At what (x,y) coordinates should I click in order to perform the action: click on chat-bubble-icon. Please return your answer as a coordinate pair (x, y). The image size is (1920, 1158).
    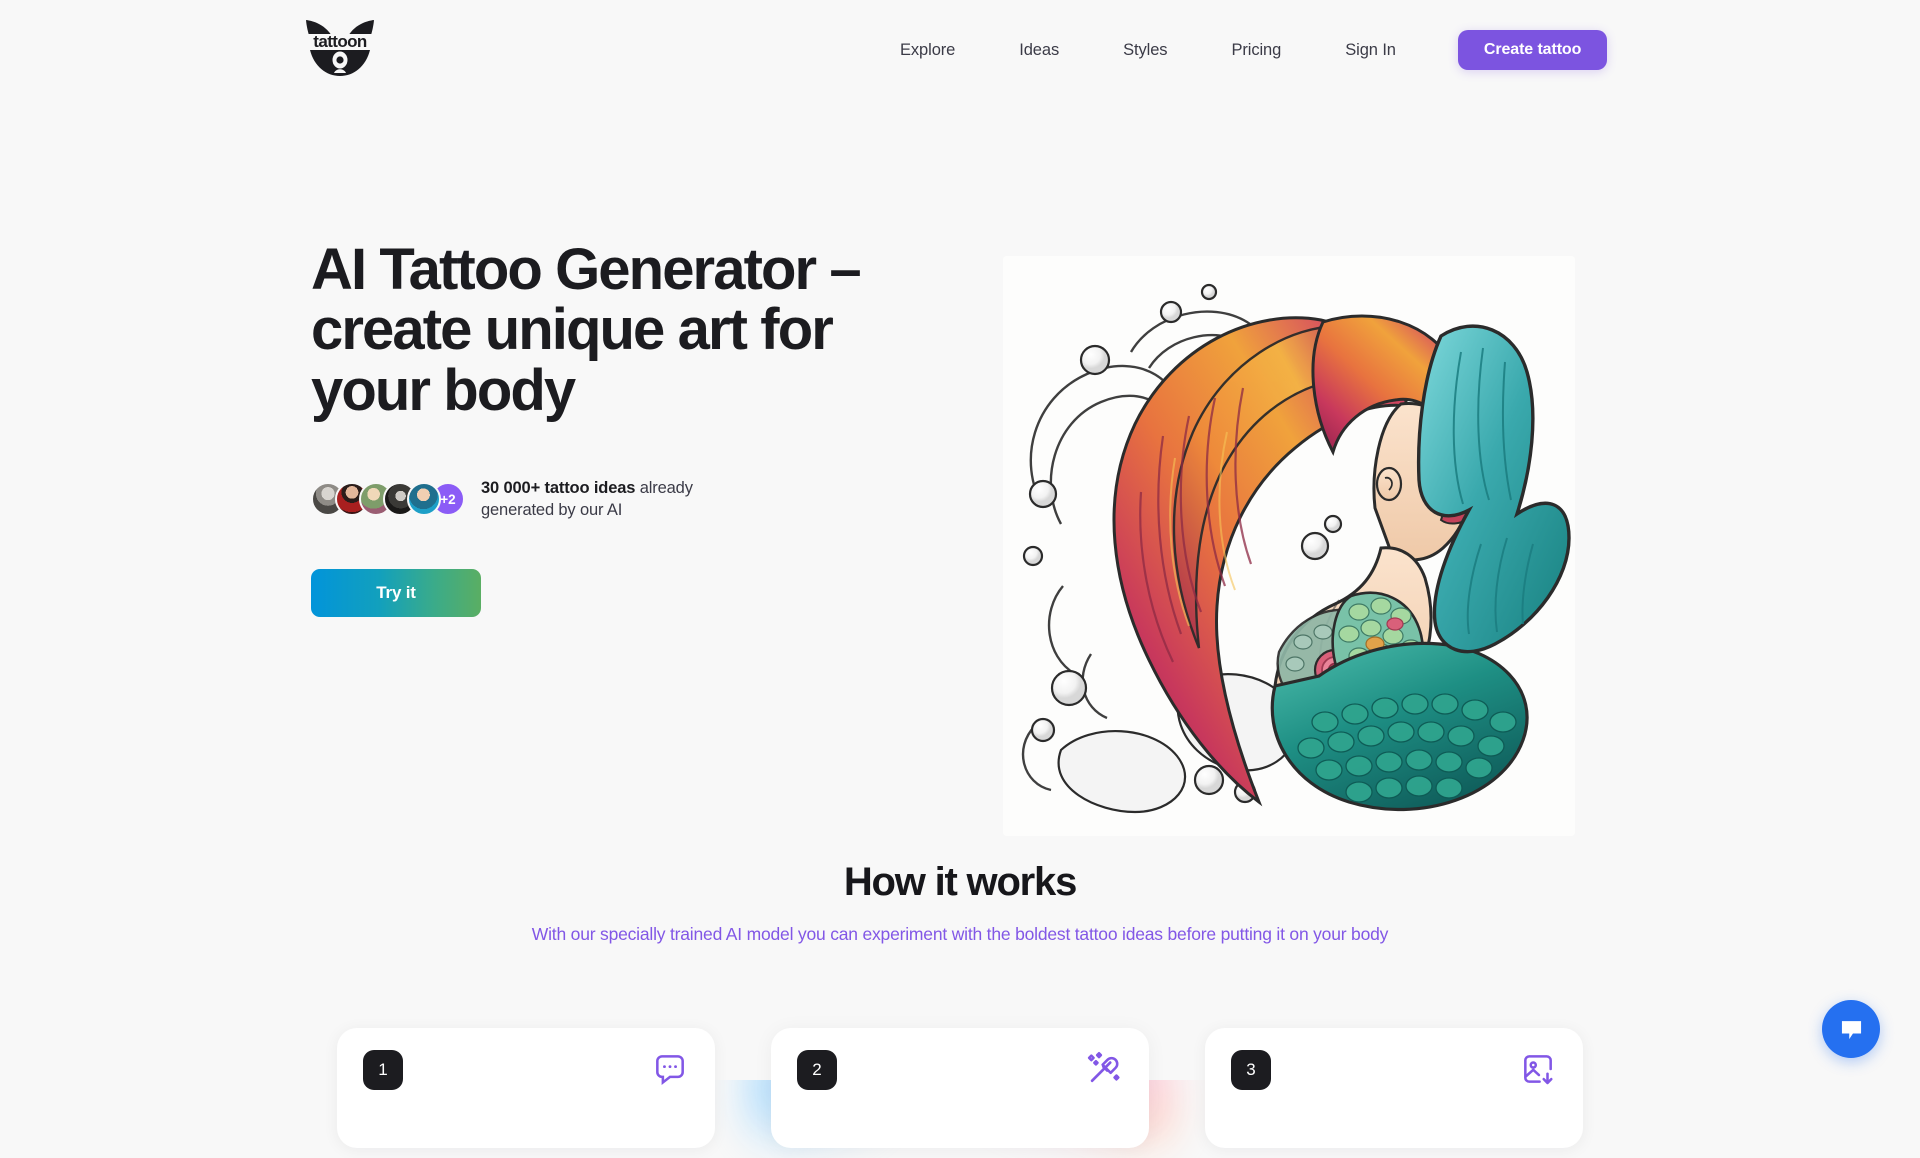
    Looking at the image, I should click on (1851, 1029).